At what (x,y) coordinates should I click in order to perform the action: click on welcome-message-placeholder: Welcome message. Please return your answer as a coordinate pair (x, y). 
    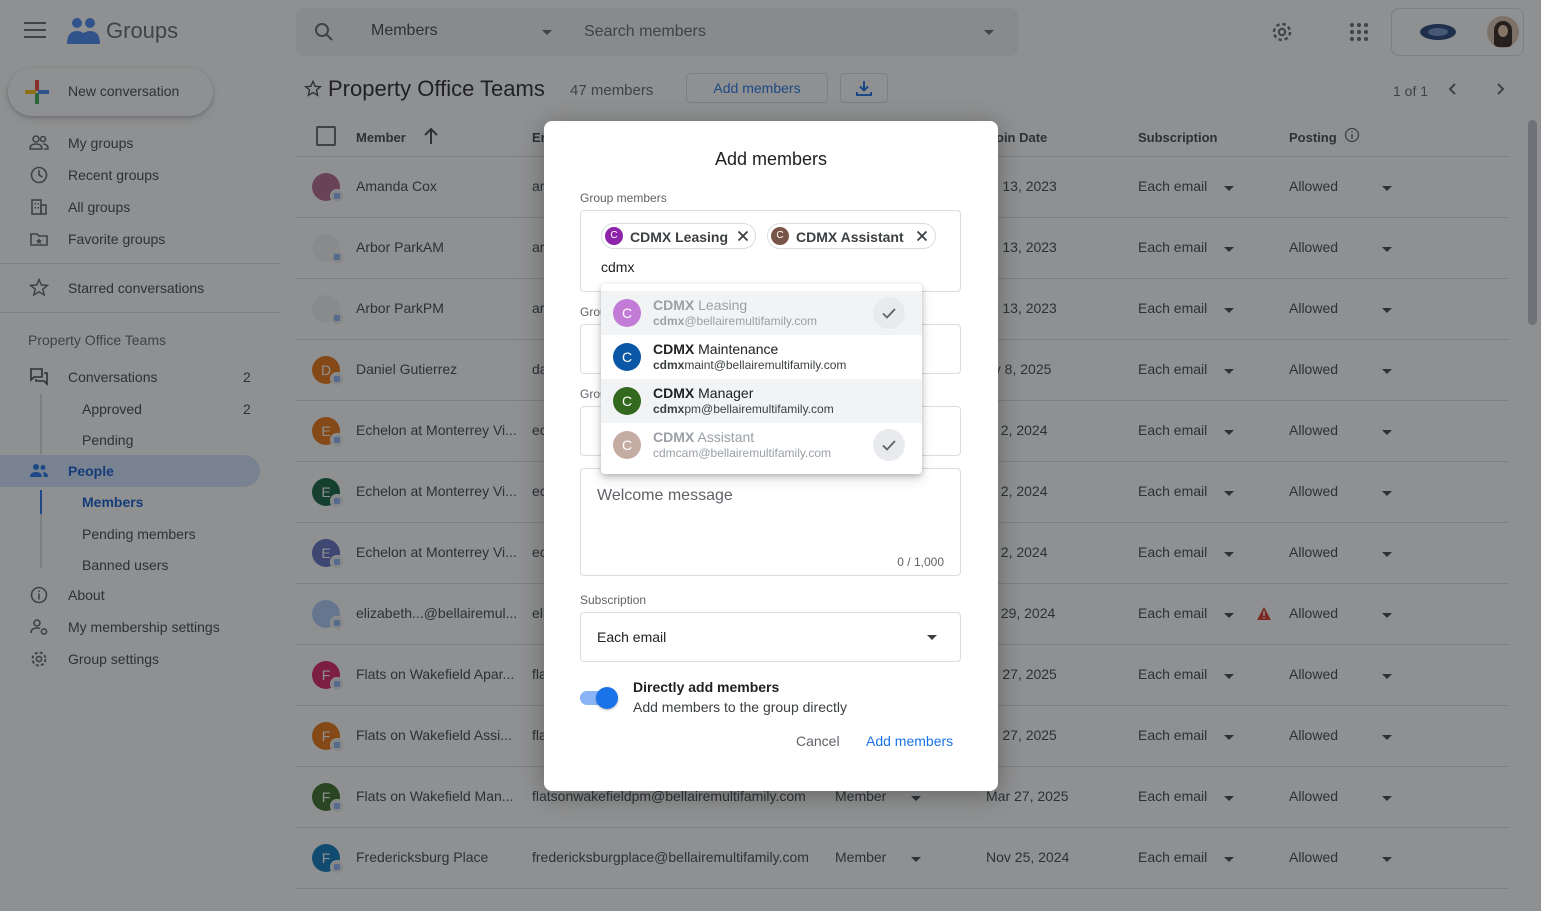
    Looking at the image, I should click on (665, 495).